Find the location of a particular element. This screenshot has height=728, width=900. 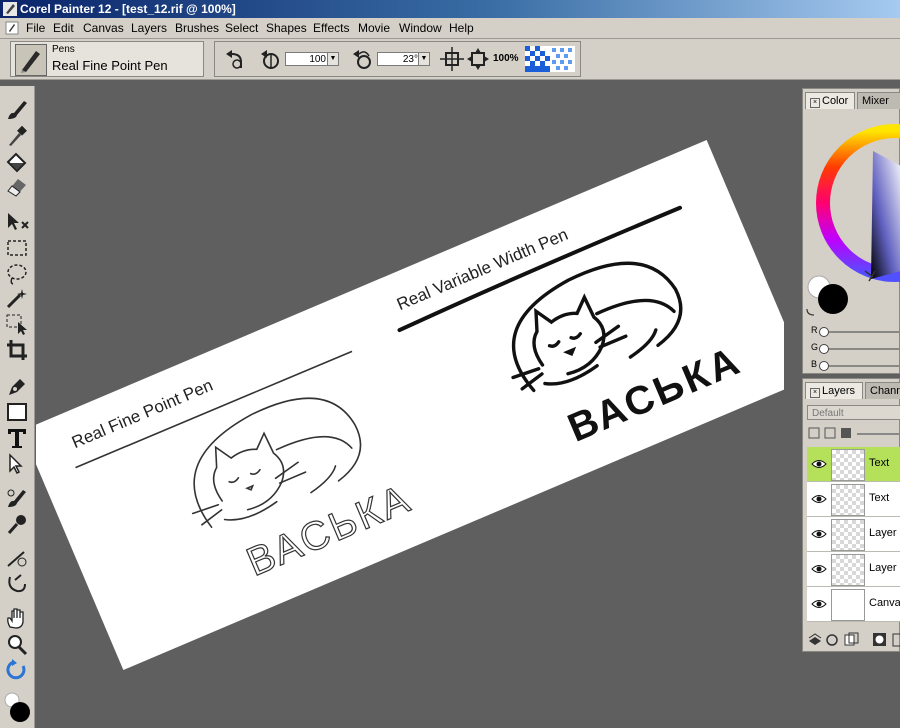

fit-screen-icon is located at coordinates (452, 59).